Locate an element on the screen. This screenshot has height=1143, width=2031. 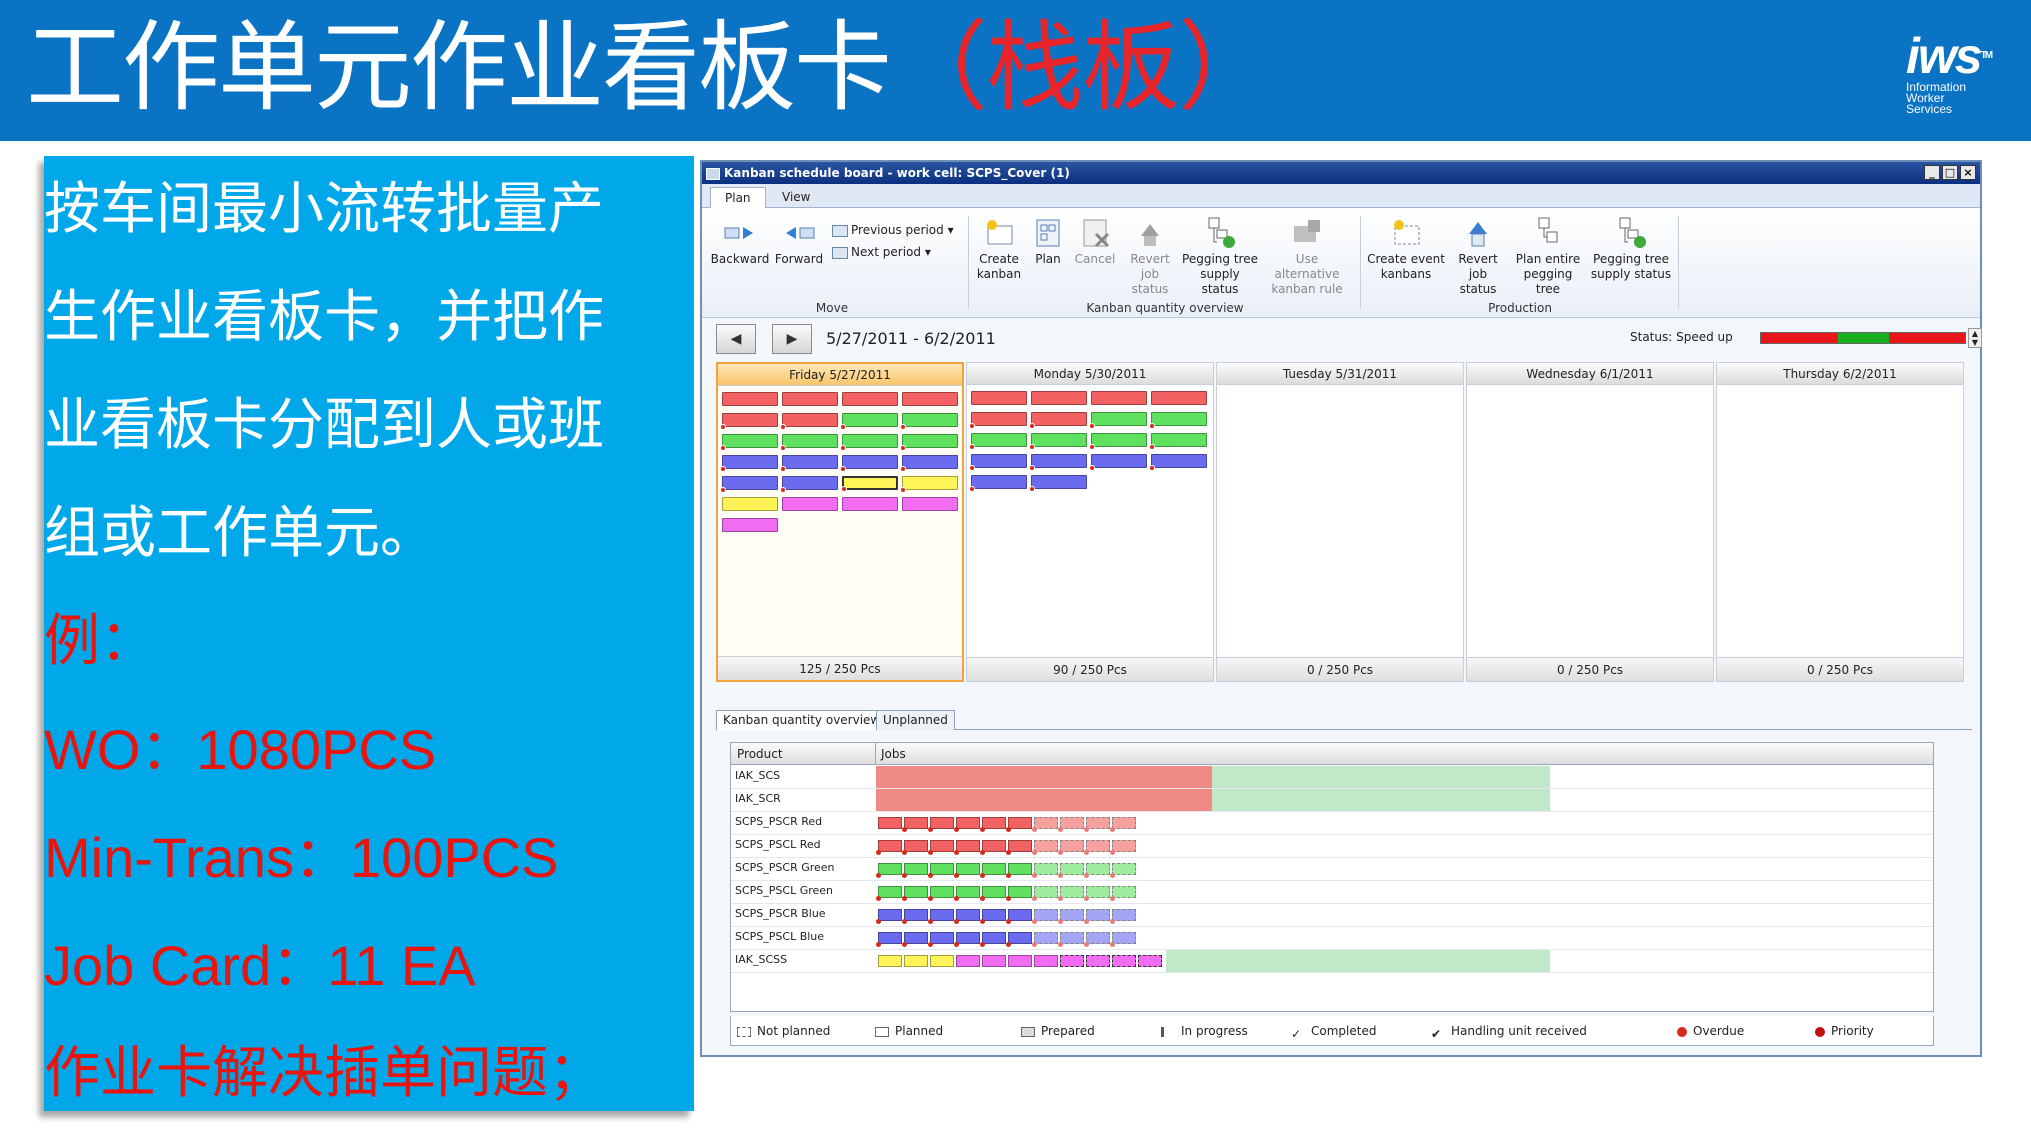
create-event-kanbans-button: Create event kanbans is located at coordinates (1406, 249).